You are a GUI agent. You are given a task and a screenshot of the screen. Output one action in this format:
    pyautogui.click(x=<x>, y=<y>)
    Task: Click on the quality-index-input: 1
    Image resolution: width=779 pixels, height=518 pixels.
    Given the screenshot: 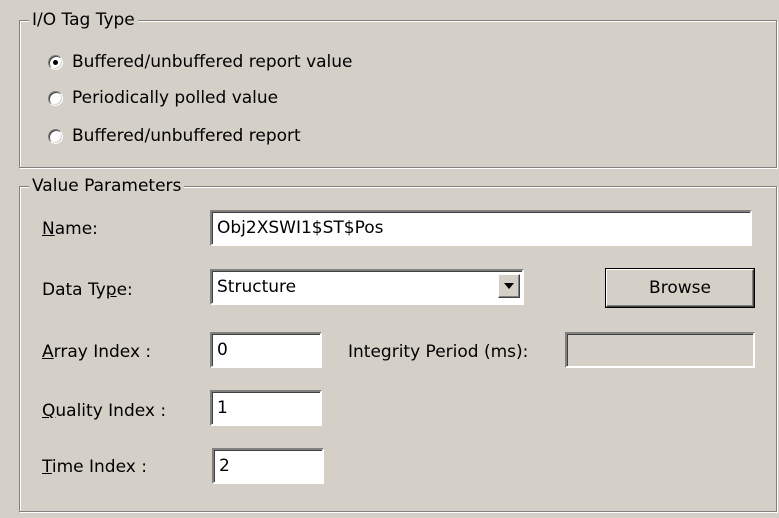 What is the action you would take?
    pyautogui.click(x=266, y=408)
    